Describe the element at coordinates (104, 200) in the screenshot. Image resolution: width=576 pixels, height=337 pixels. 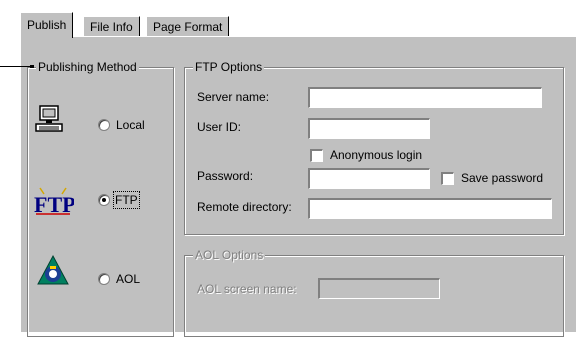
I see `ftp-radio` at that location.